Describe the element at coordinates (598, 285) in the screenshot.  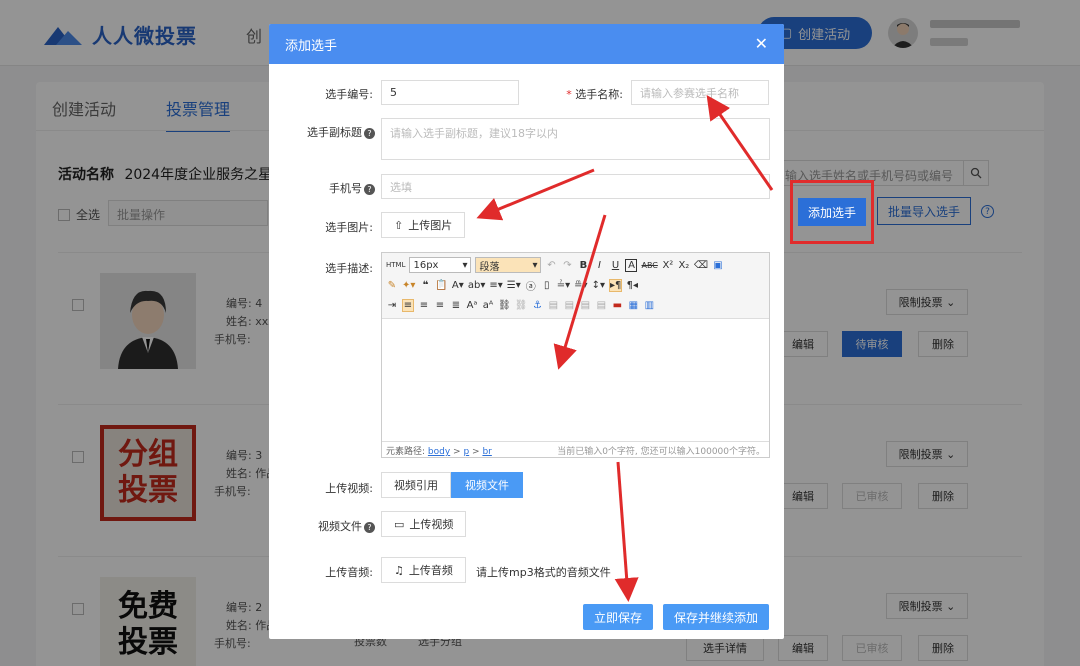
I see `line-height-icon: ↕▾` at that location.